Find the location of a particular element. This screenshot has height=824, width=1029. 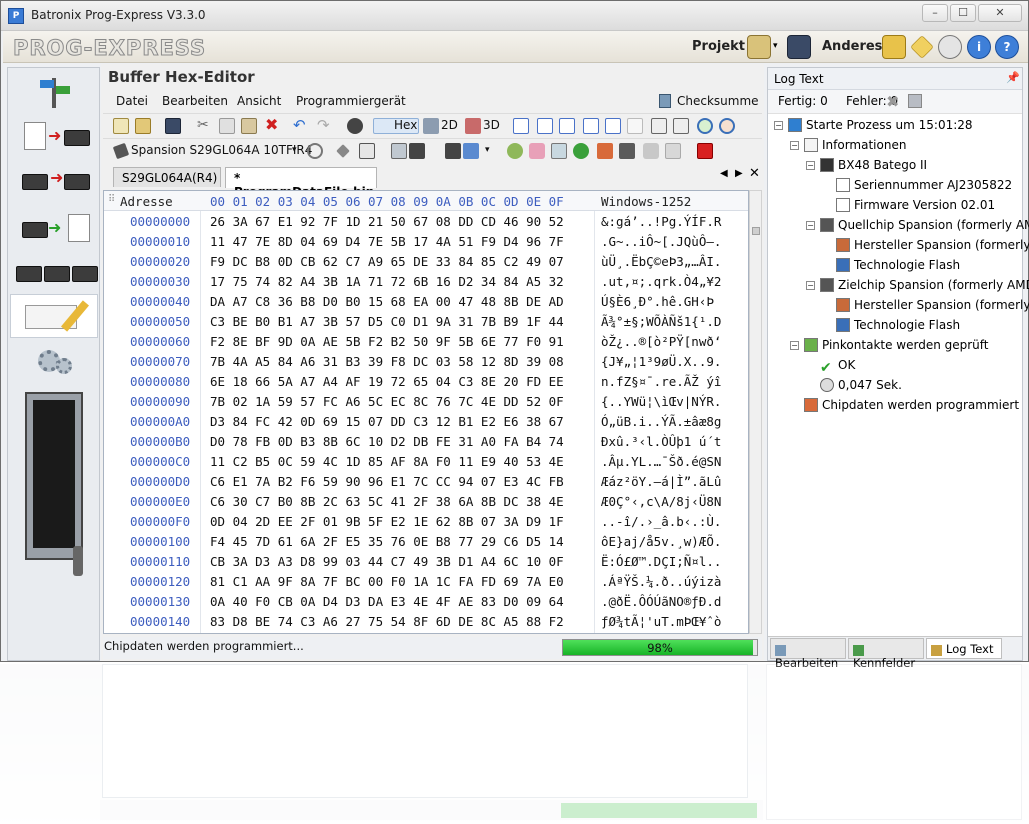

serial-node: Seriennummer AJ2305822 is located at coordinates (924, 186).